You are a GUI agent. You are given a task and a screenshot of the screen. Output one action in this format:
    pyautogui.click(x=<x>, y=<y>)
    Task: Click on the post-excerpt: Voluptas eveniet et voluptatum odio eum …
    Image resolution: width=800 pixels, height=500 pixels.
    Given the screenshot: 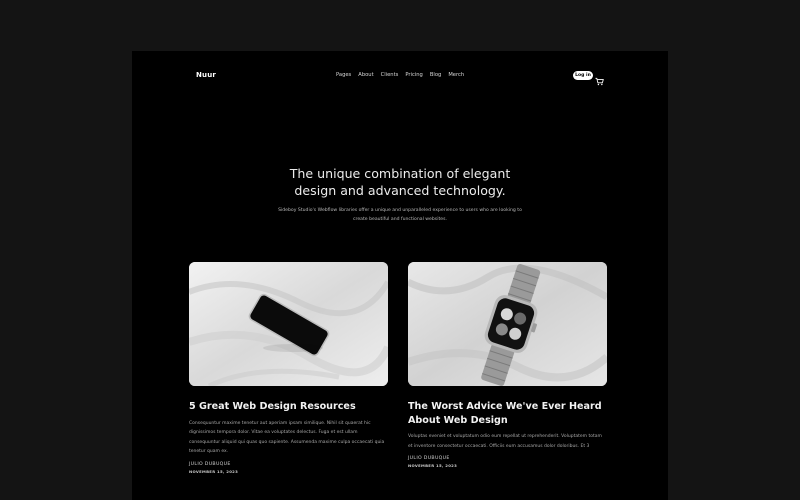 What is the action you would take?
    pyautogui.click(x=505, y=441)
    